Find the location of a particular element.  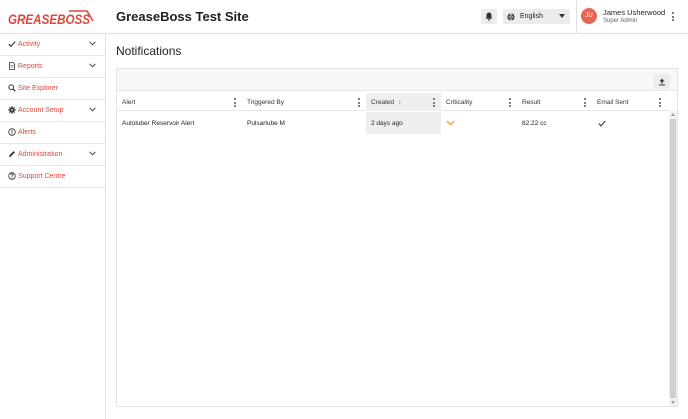

sidebar-item-label: Activity is located at coordinates (29, 44).